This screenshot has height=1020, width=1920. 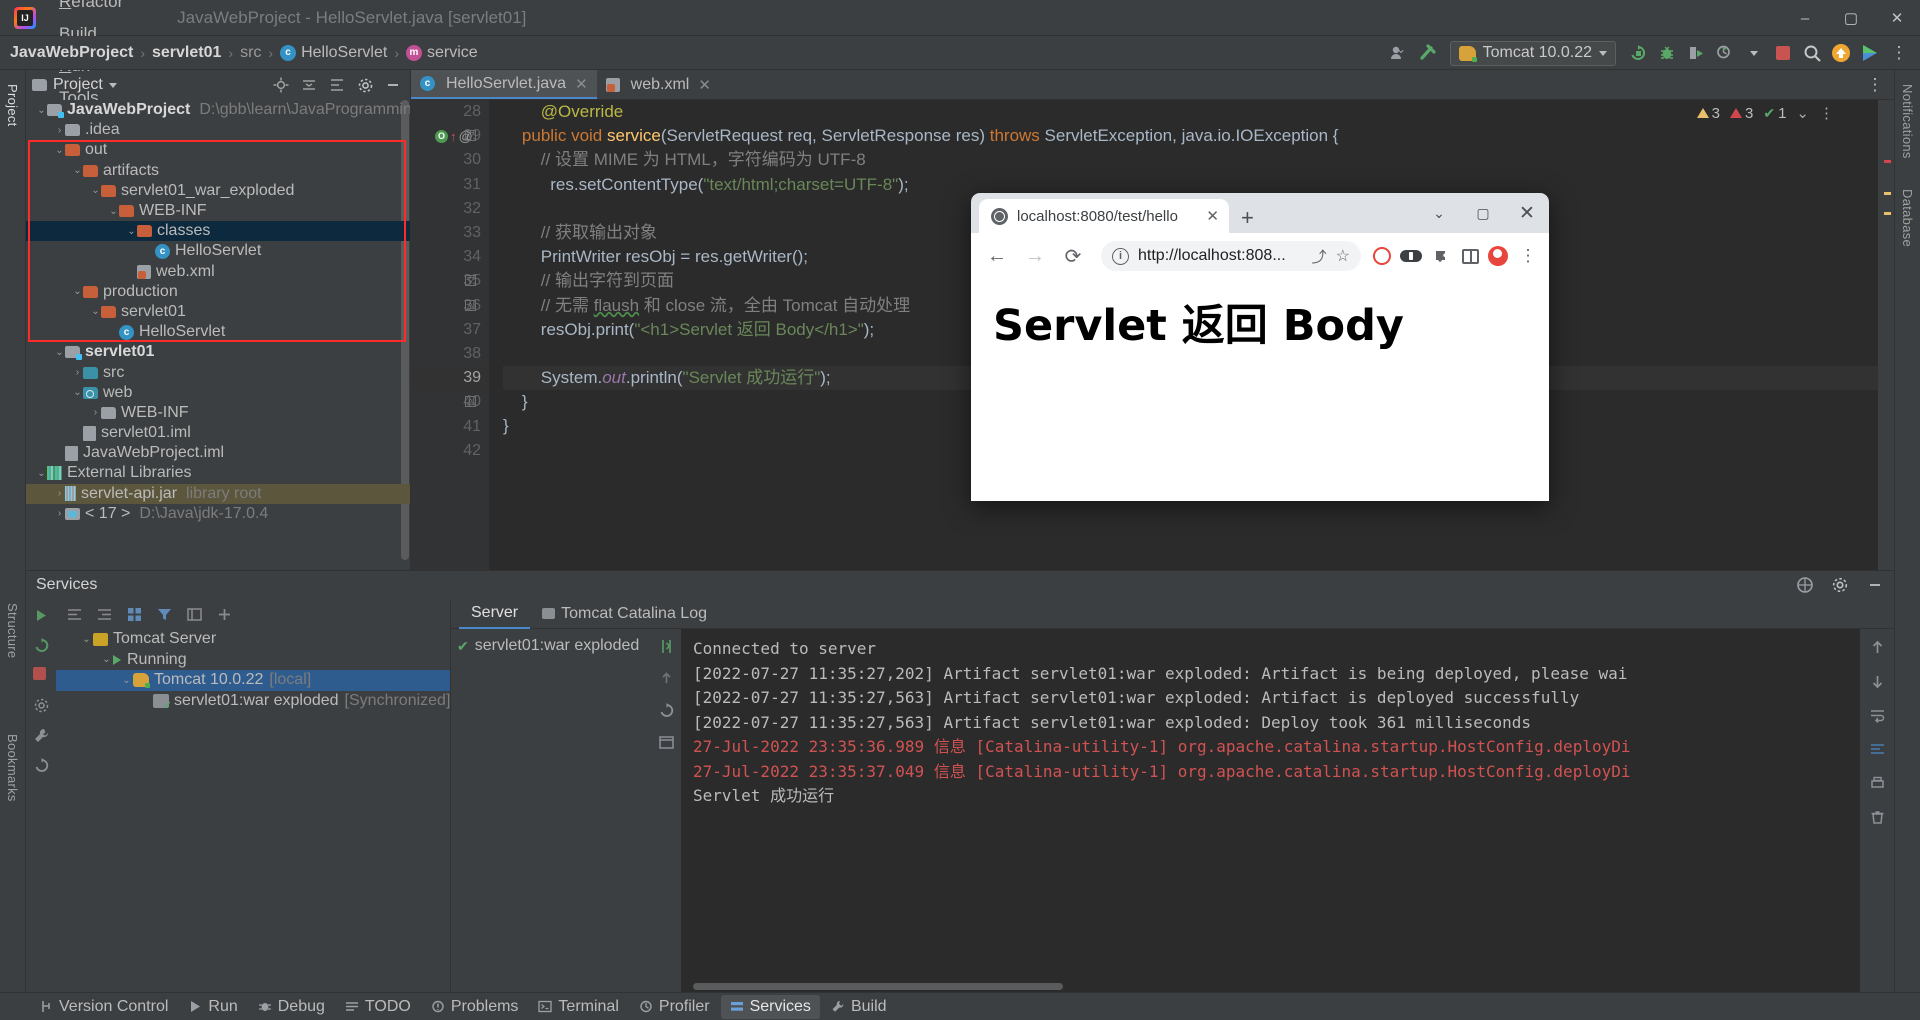 What do you see at coordinates (218, 372) in the screenshot?
I see `tree-node-src: › src` at bounding box center [218, 372].